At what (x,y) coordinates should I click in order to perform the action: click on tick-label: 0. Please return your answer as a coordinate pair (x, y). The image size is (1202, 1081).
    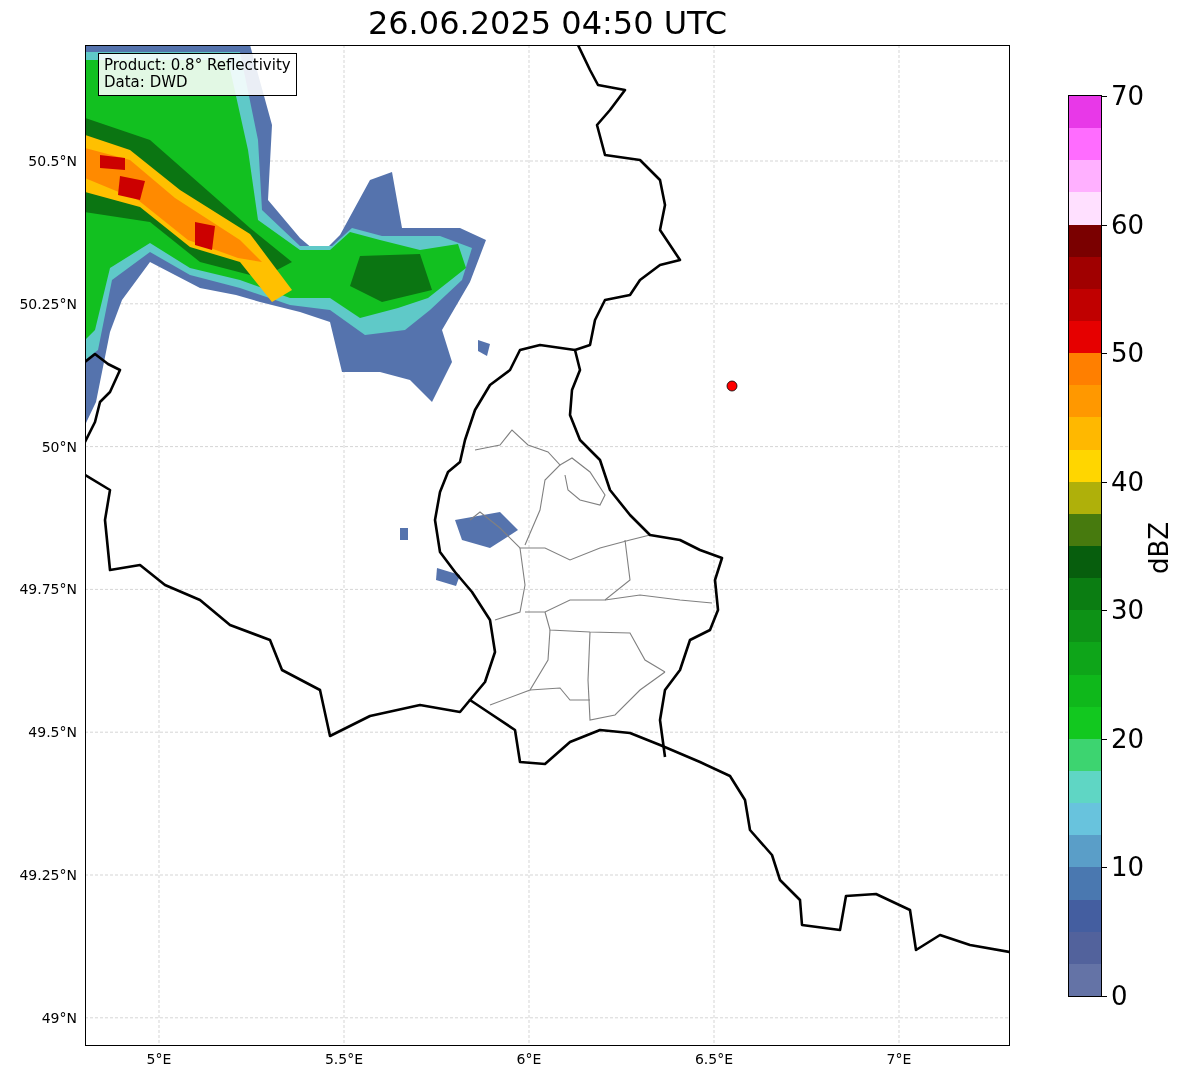
    Looking at the image, I should click on (1119, 996).